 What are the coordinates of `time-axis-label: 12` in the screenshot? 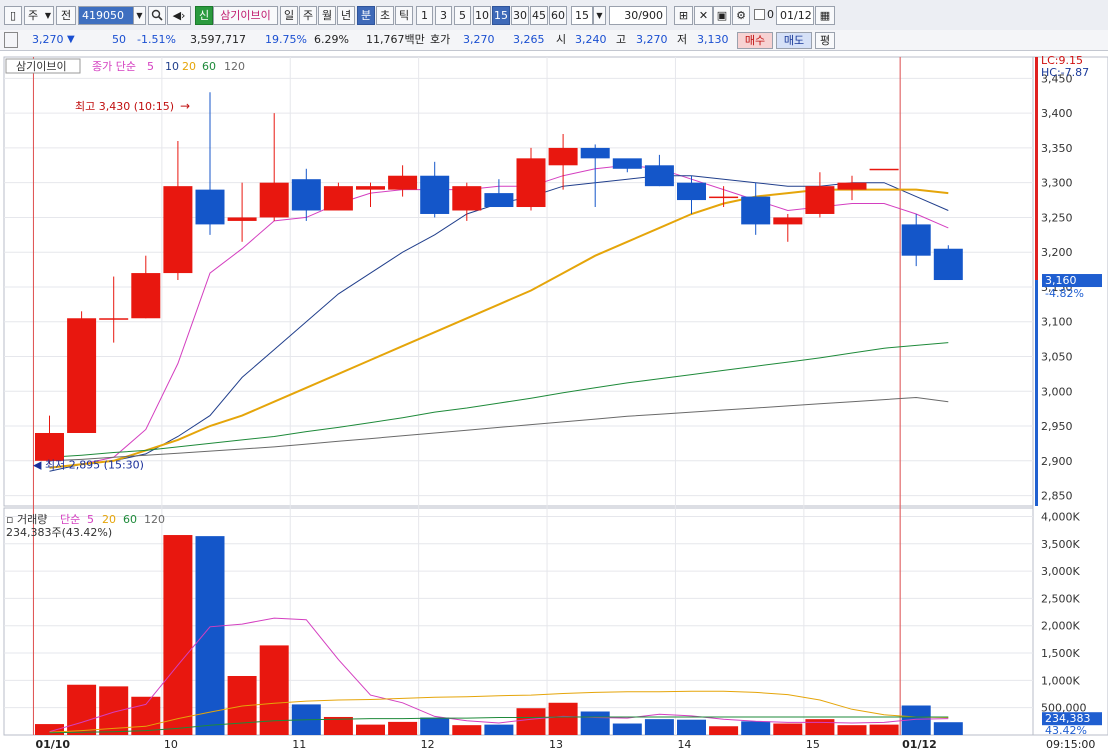 It's located at (428, 744).